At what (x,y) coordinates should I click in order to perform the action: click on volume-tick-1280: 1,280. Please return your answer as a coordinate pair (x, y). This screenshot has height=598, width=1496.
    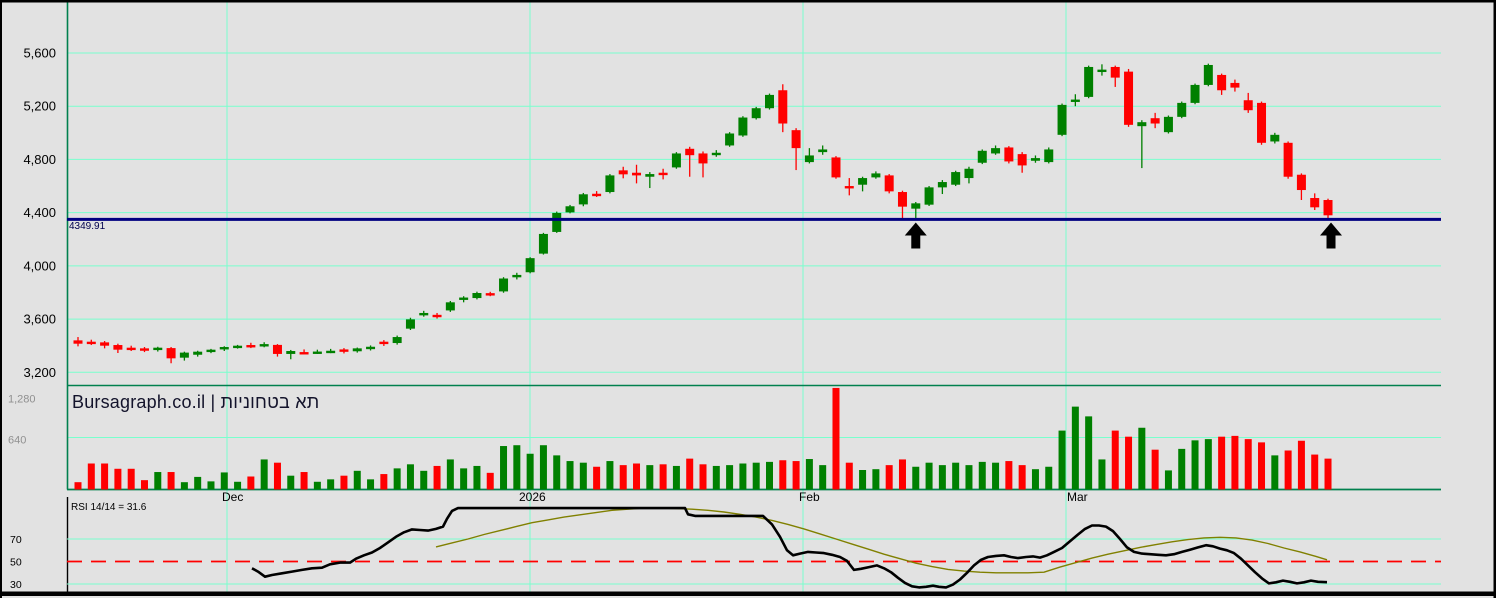
    Looking at the image, I should click on (22, 400).